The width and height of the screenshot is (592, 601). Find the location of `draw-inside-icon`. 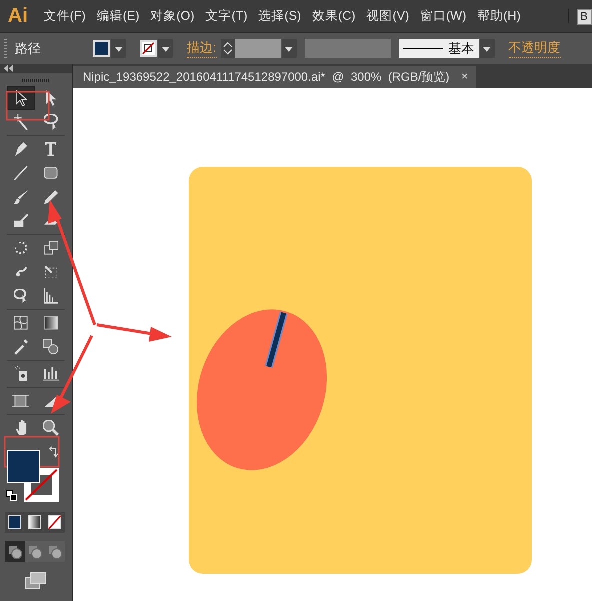

draw-inside-icon is located at coordinates (55, 552).